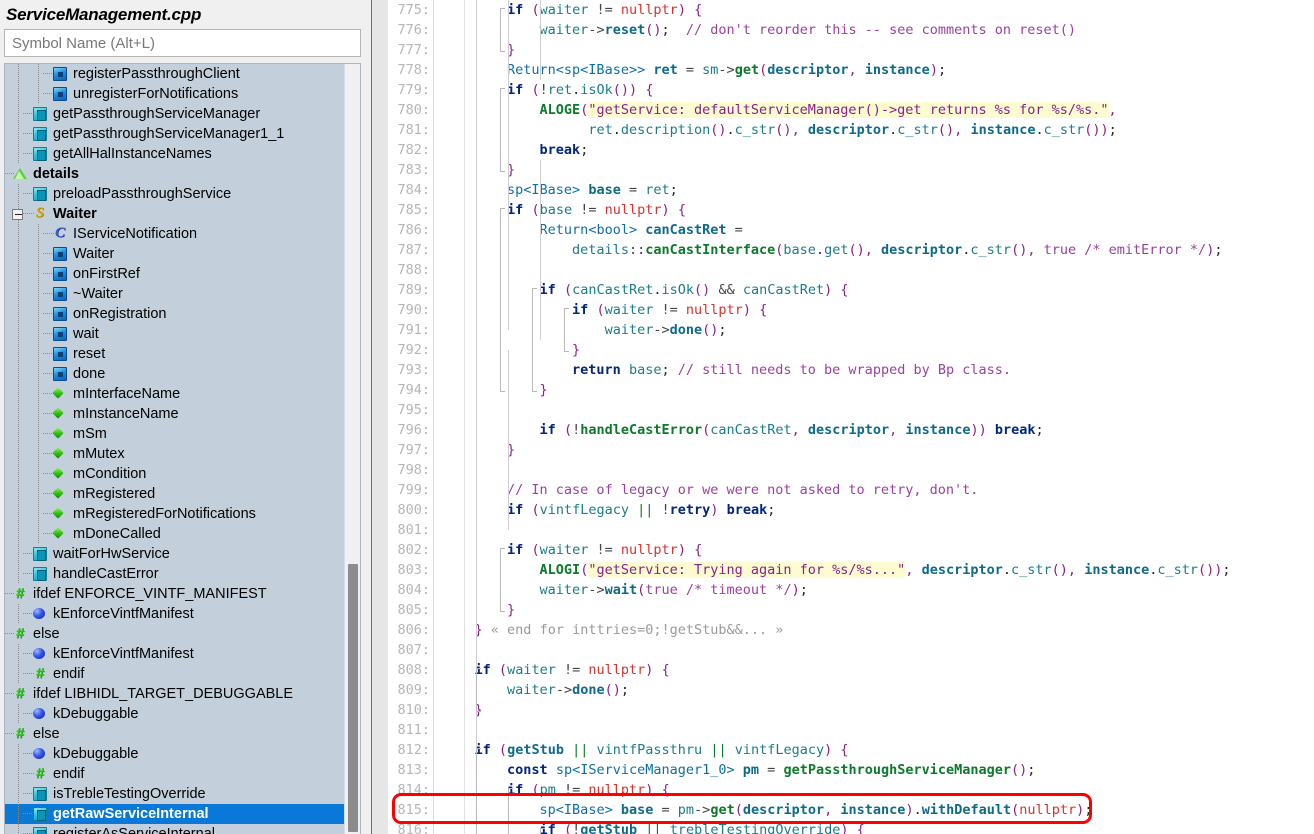  What do you see at coordinates (175, 374) in the screenshot?
I see `tree-item: done` at bounding box center [175, 374].